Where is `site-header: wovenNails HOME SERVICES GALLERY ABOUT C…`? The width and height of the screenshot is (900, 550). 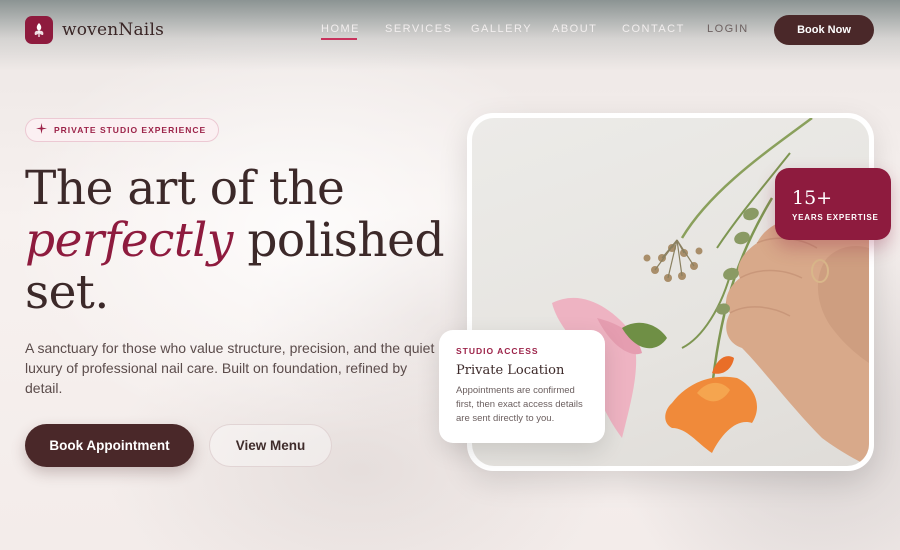
site-header: wovenNails HOME SERVICES GALLERY ABOUT C… is located at coordinates (450, 30).